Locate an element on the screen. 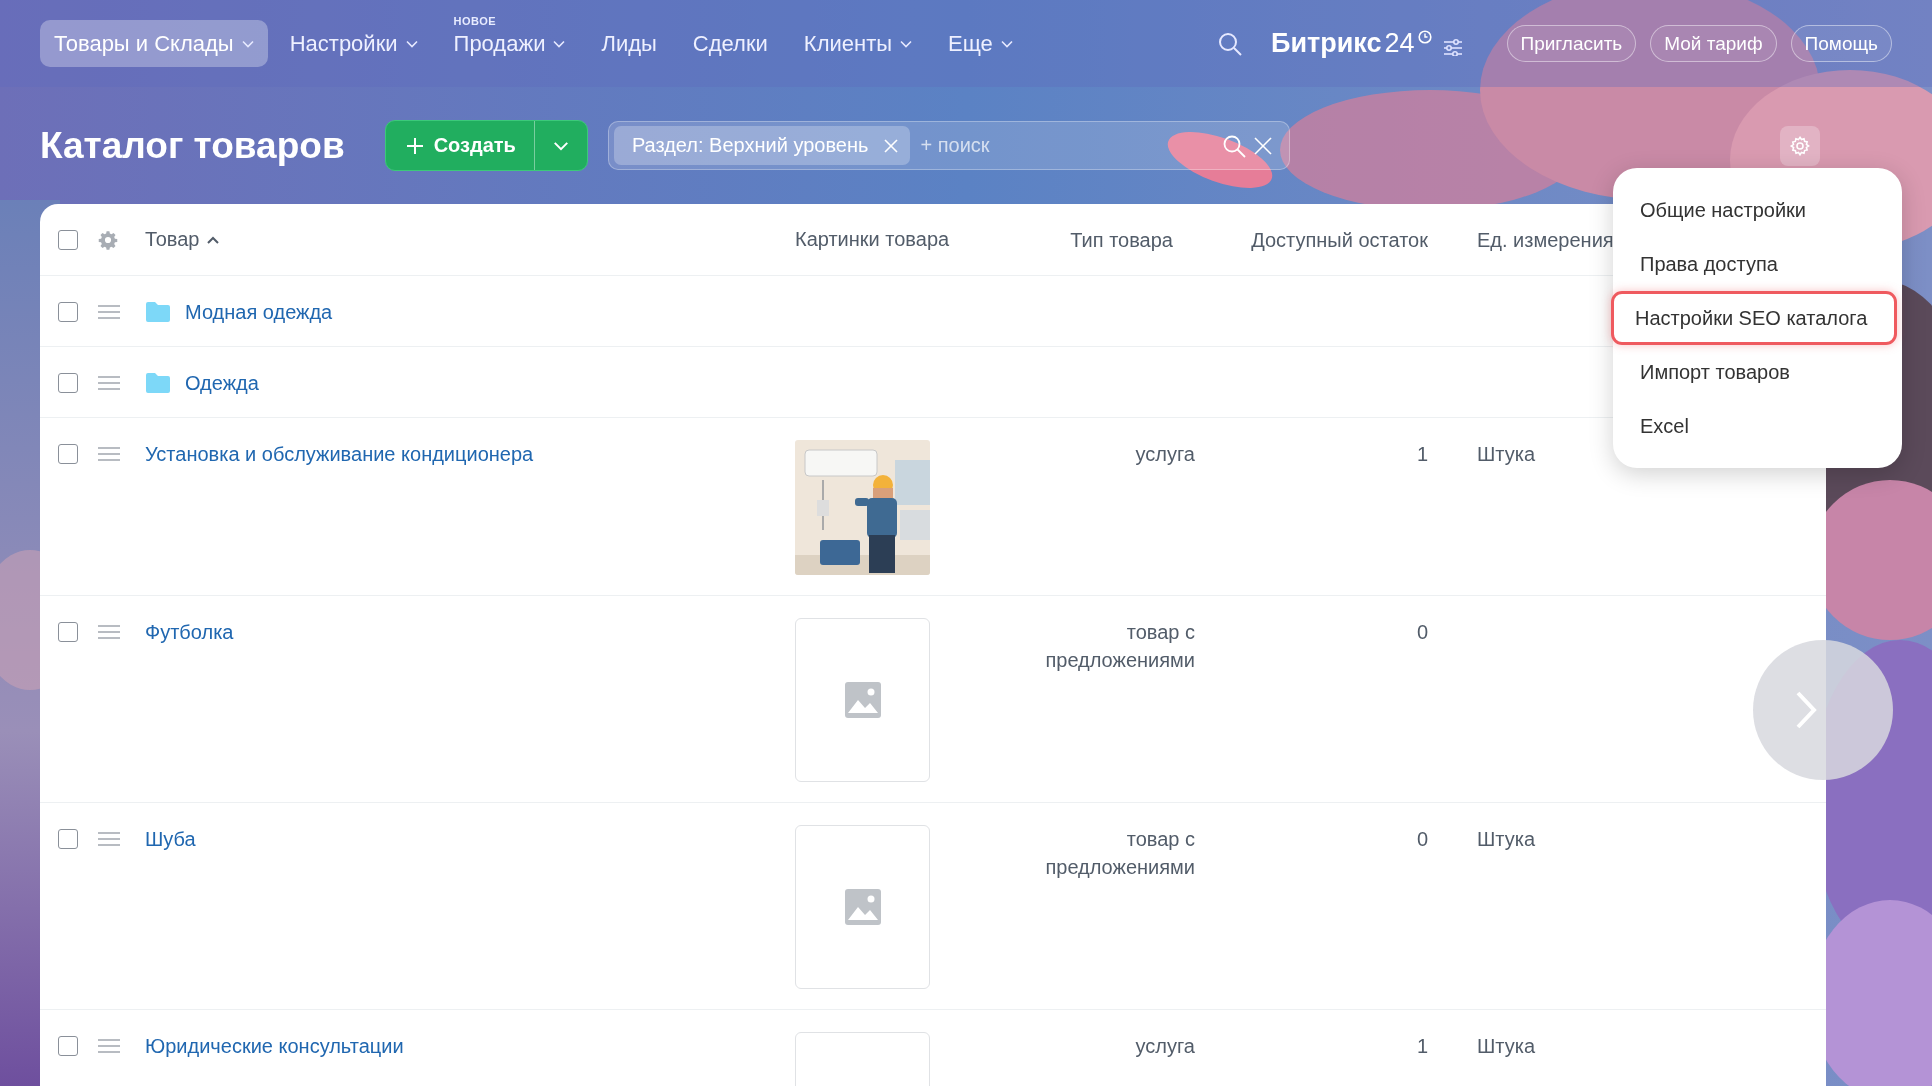  header-button: Пригласить is located at coordinates (1571, 43).